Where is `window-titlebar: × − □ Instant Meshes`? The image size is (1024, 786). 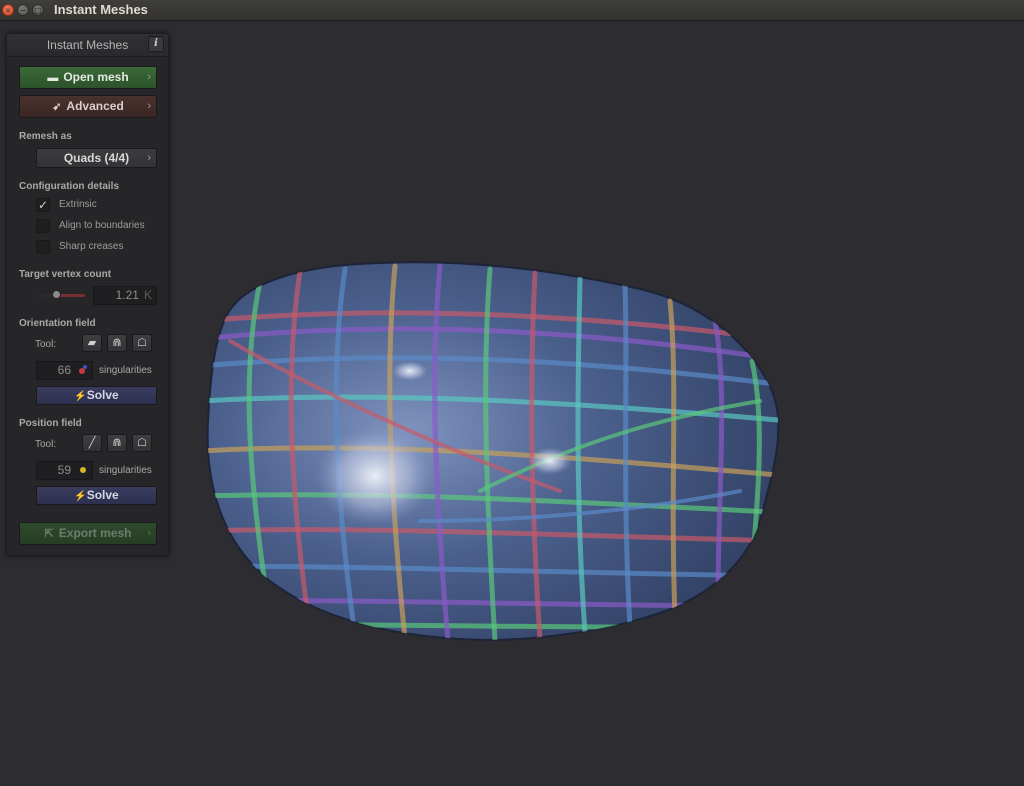
window-titlebar: × − □ Instant Meshes is located at coordinates (512, 10).